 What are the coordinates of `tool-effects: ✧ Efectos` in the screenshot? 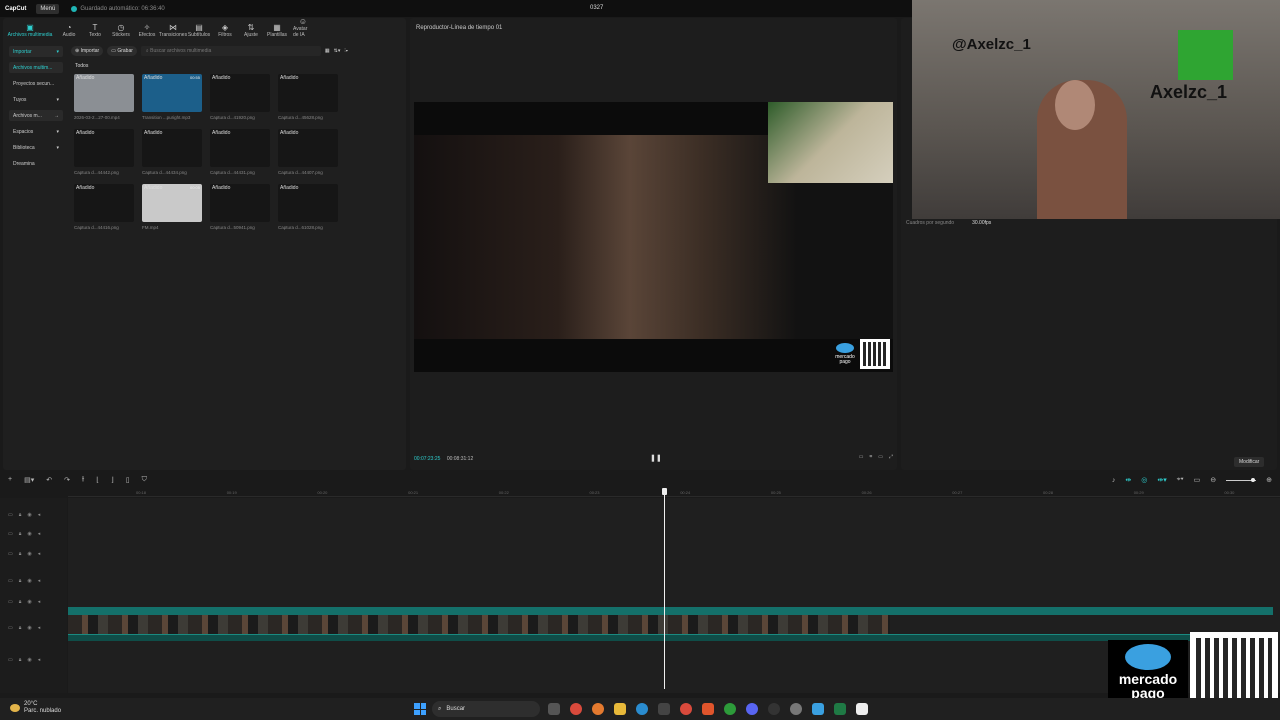 It's located at (147, 30).